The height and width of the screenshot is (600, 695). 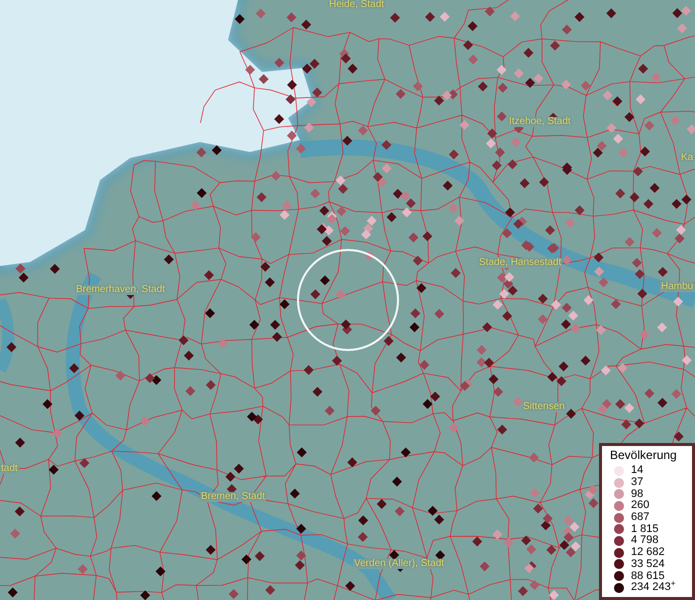 I want to click on place-label: Ka, so click(x=687, y=158).